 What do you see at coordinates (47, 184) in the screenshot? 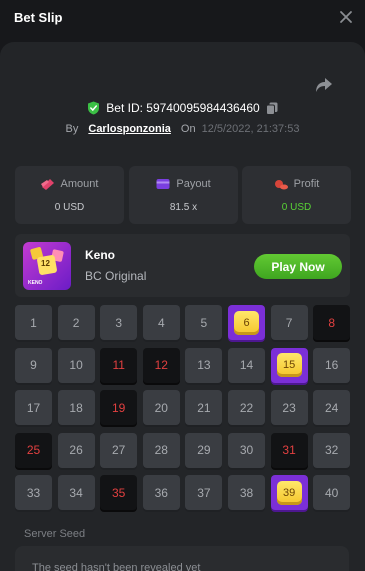
I see `money-icon` at bounding box center [47, 184].